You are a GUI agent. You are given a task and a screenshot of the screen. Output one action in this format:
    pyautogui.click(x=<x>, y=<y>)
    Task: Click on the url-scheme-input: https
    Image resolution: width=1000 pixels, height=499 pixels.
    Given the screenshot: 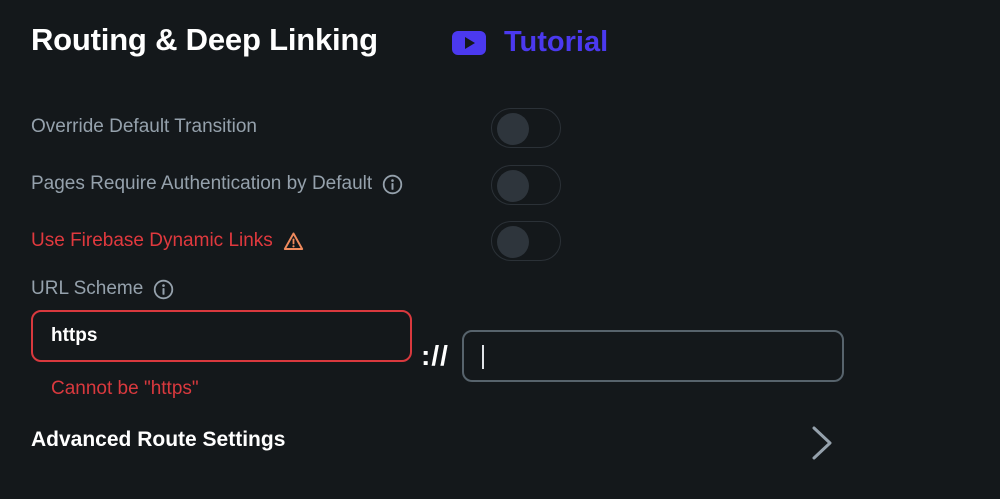 What is the action you would take?
    pyautogui.click(x=221, y=336)
    